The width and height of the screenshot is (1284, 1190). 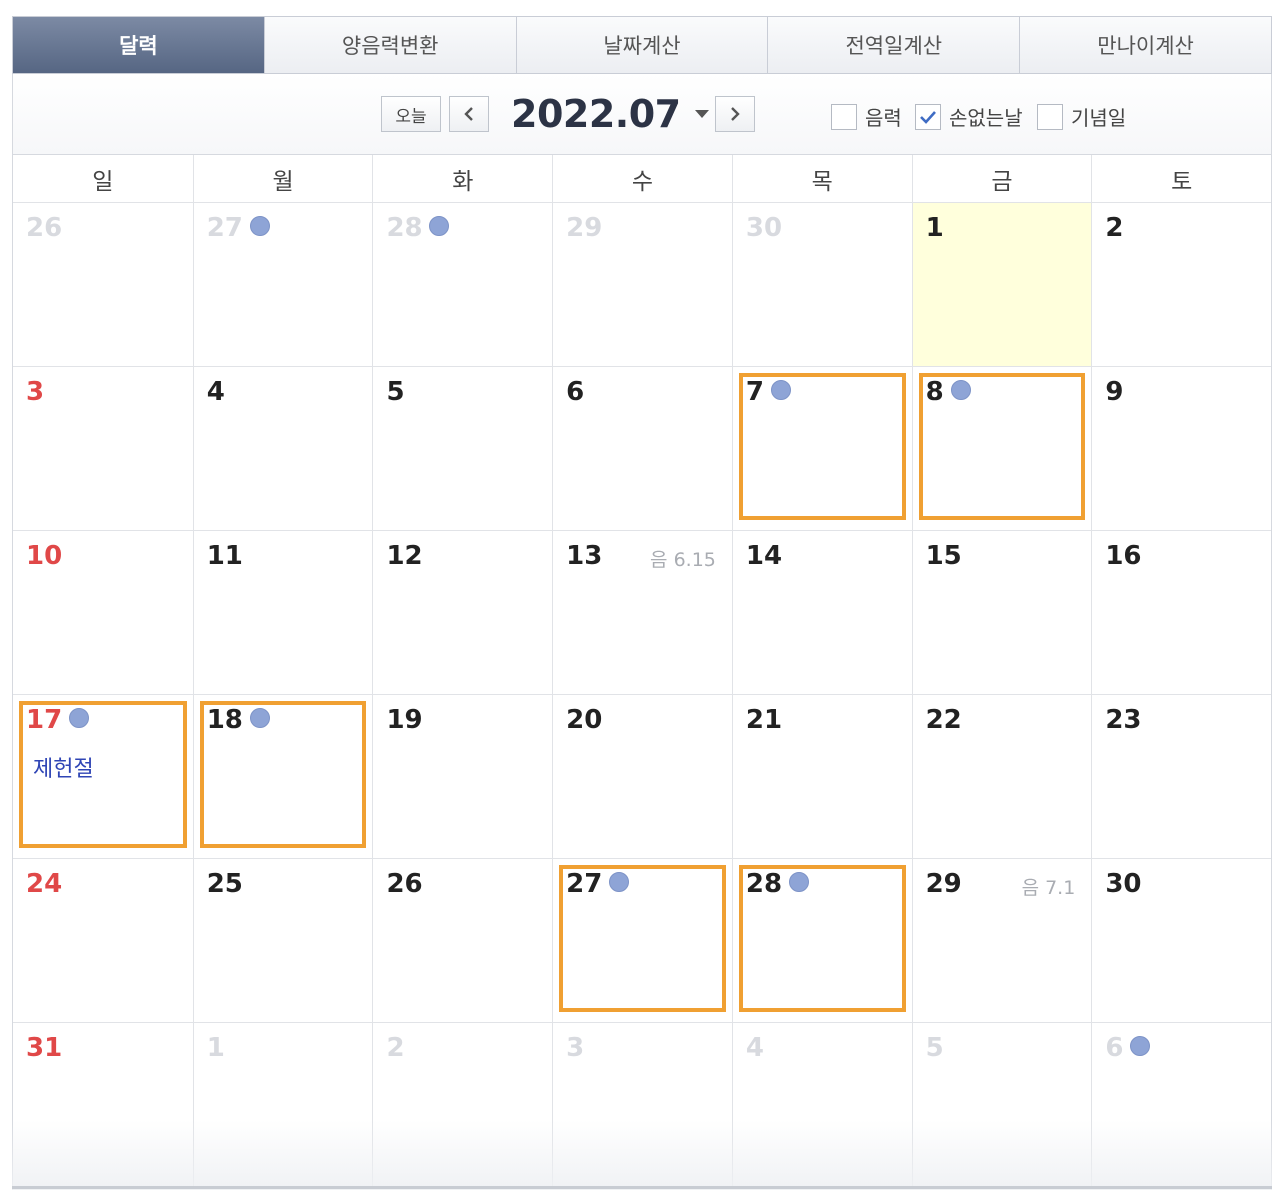 I want to click on day-cell: 25, so click(x=282, y=940).